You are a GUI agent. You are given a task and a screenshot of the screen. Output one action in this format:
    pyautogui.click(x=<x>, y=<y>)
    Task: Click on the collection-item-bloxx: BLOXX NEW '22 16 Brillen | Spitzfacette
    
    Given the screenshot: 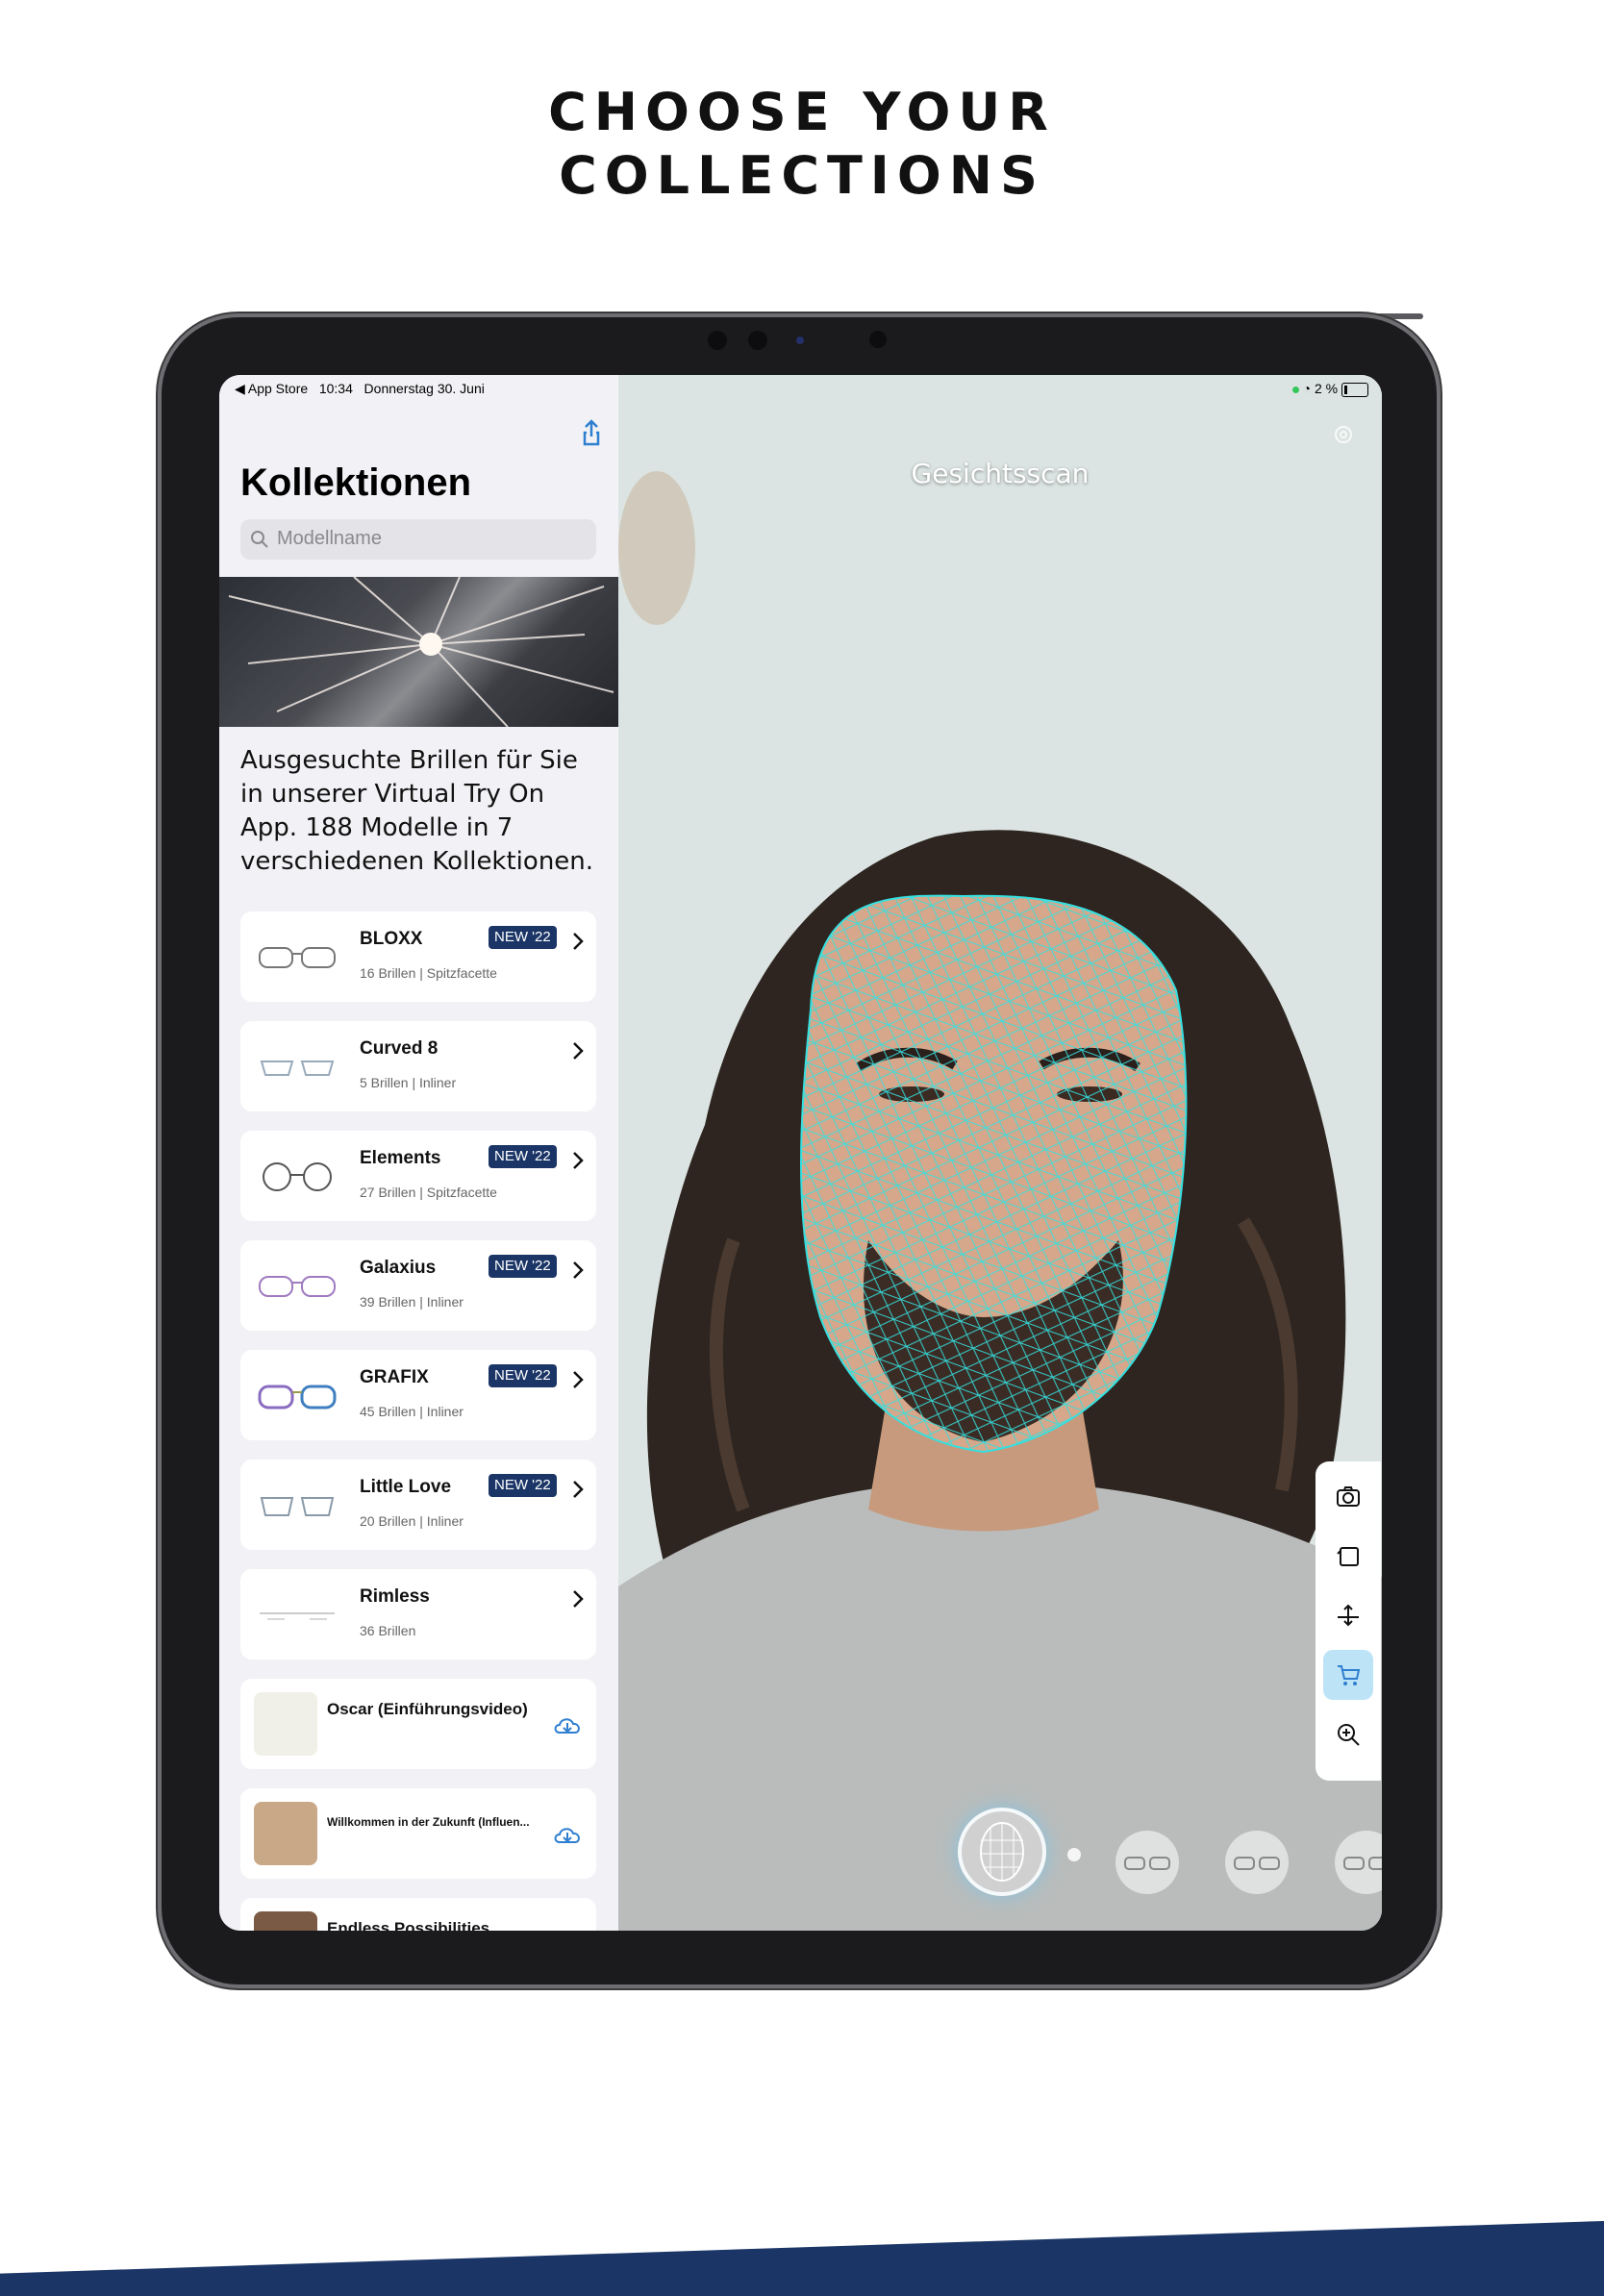 What is the action you would take?
    pyautogui.click(x=418, y=956)
    